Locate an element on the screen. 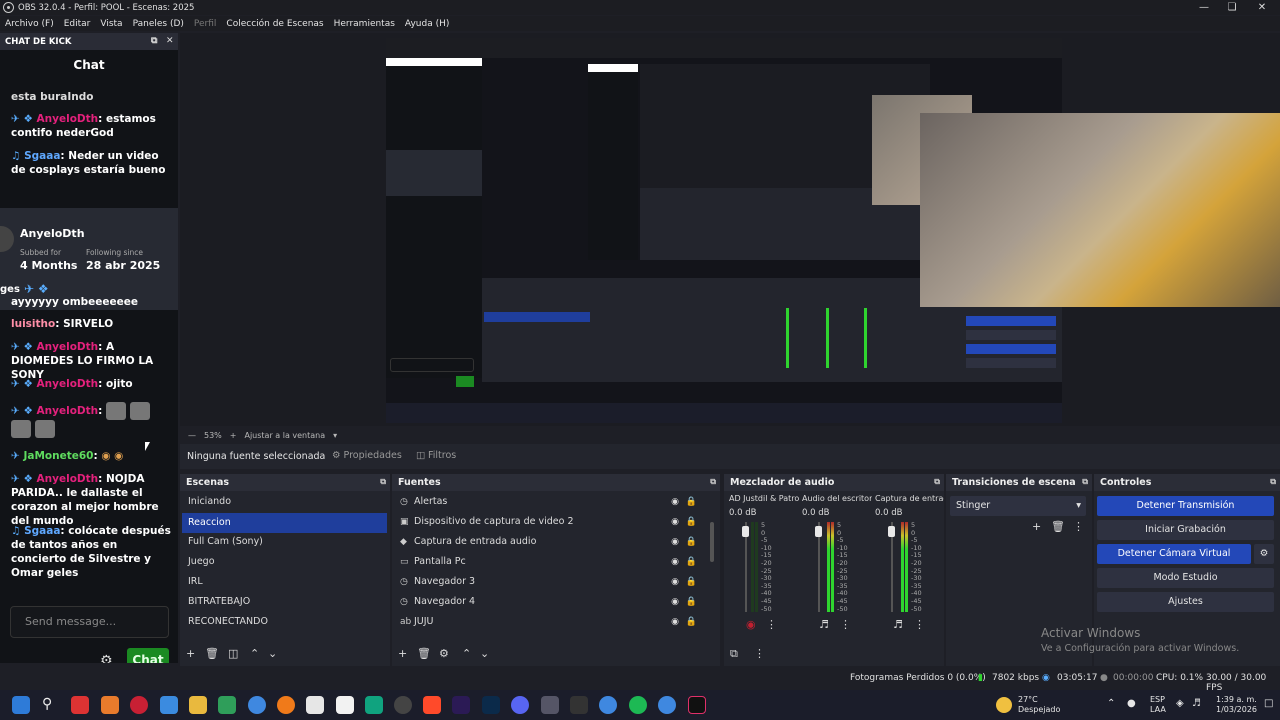 This screenshot has height=720, width=1280. search-icon: ⚲ is located at coordinates (51, 705).